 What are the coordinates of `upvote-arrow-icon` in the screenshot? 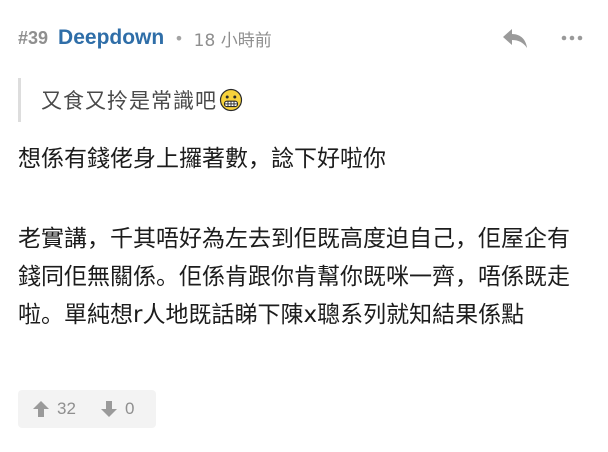 It's located at (41, 409).